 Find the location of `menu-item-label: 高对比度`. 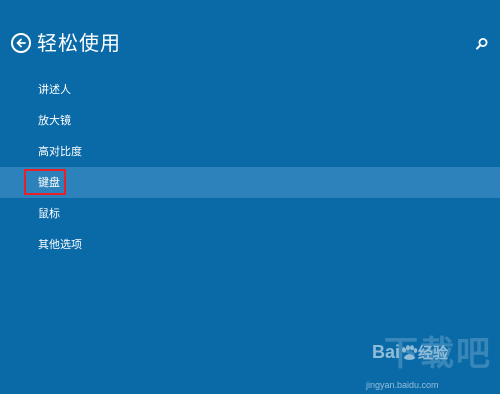

menu-item-label: 高对比度 is located at coordinates (60, 151).